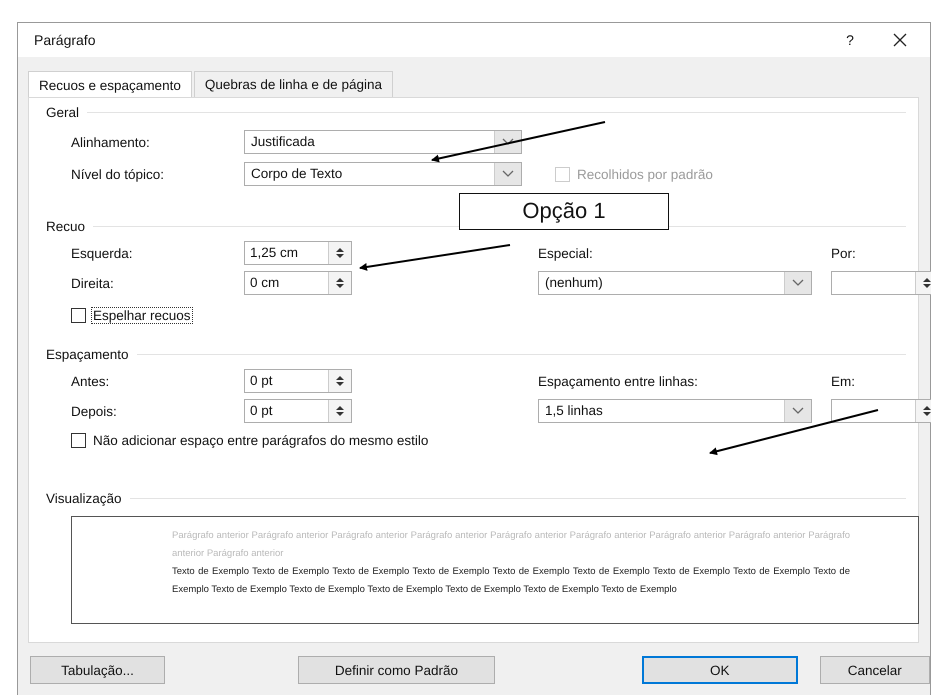 The image size is (931, 695). Describe the element at coordinates (383, 142) in the screenshot. I see `dropdown-field: Justificada` at that location.